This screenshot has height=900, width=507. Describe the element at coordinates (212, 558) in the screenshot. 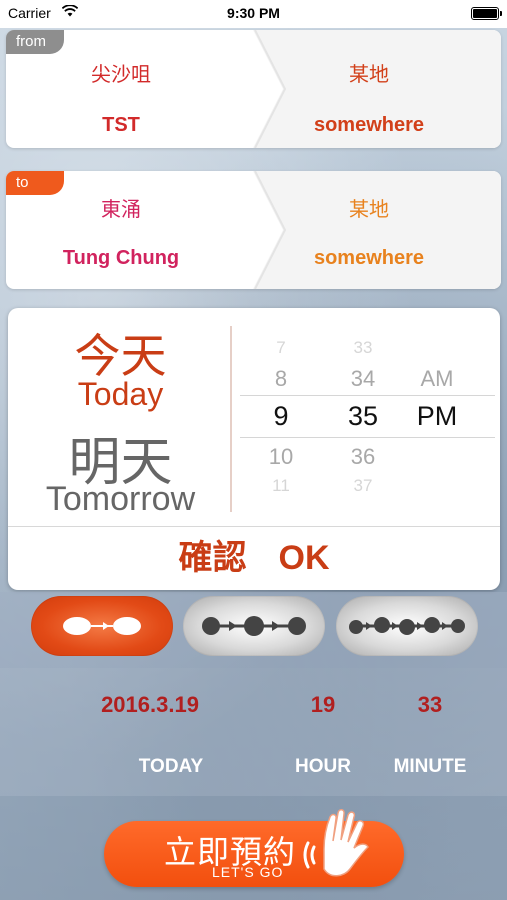

I see `confirm-label-cn: 確認` at that location.